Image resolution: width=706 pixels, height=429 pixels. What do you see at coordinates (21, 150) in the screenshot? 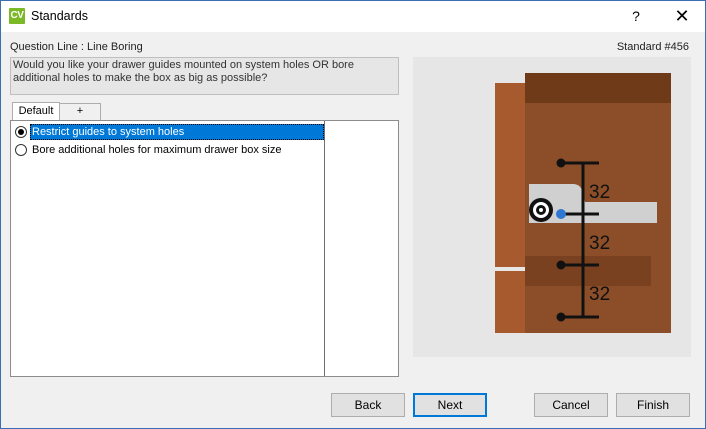
I see `radio-button` at bounding box center [21, 150].